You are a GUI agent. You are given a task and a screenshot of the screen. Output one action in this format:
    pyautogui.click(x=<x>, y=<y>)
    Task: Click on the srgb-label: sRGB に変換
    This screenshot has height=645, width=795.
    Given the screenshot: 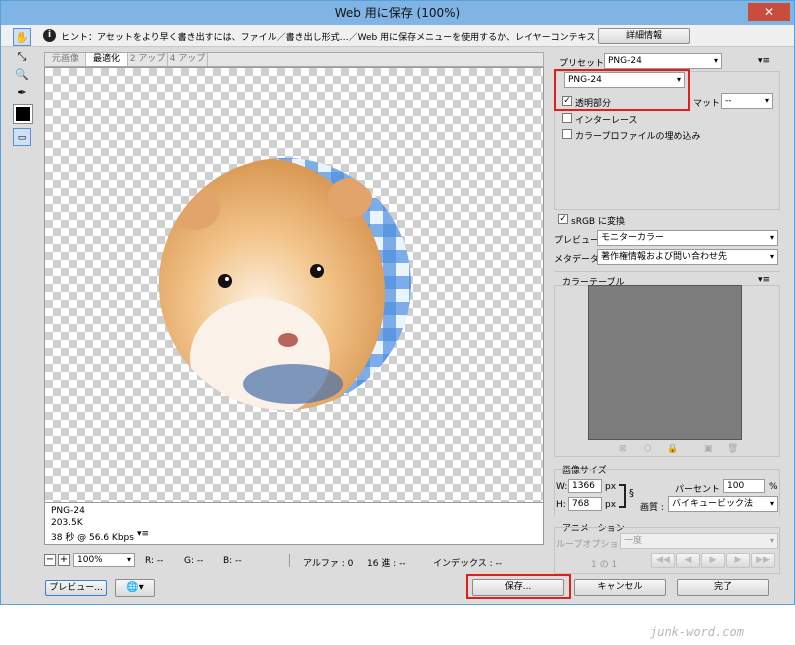 What is the action you would take?
    pyautogui.click(x=598, y=222)
    